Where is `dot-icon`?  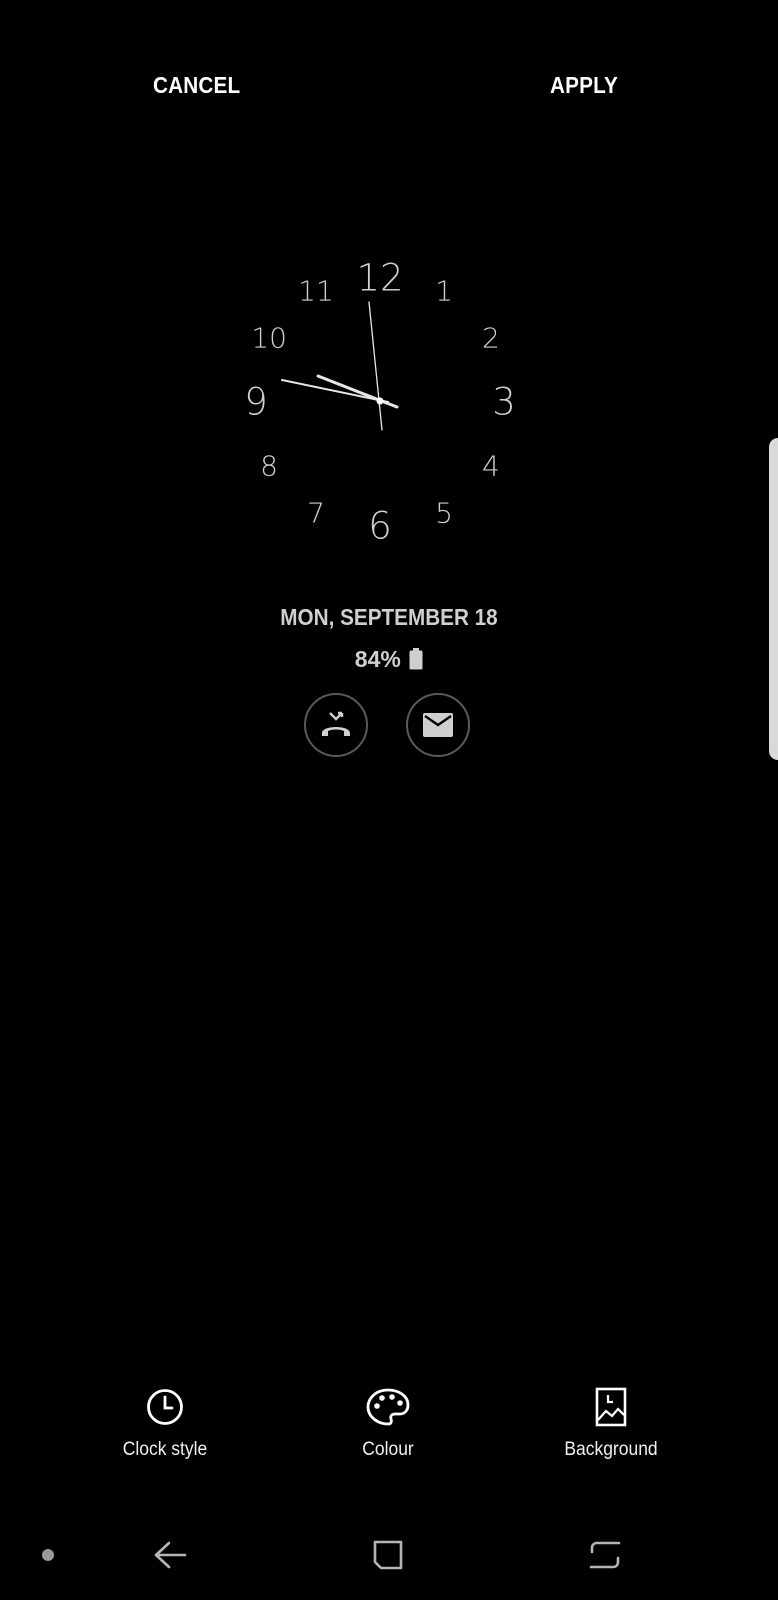
dot-icon is located at coordinates (48, 1555).